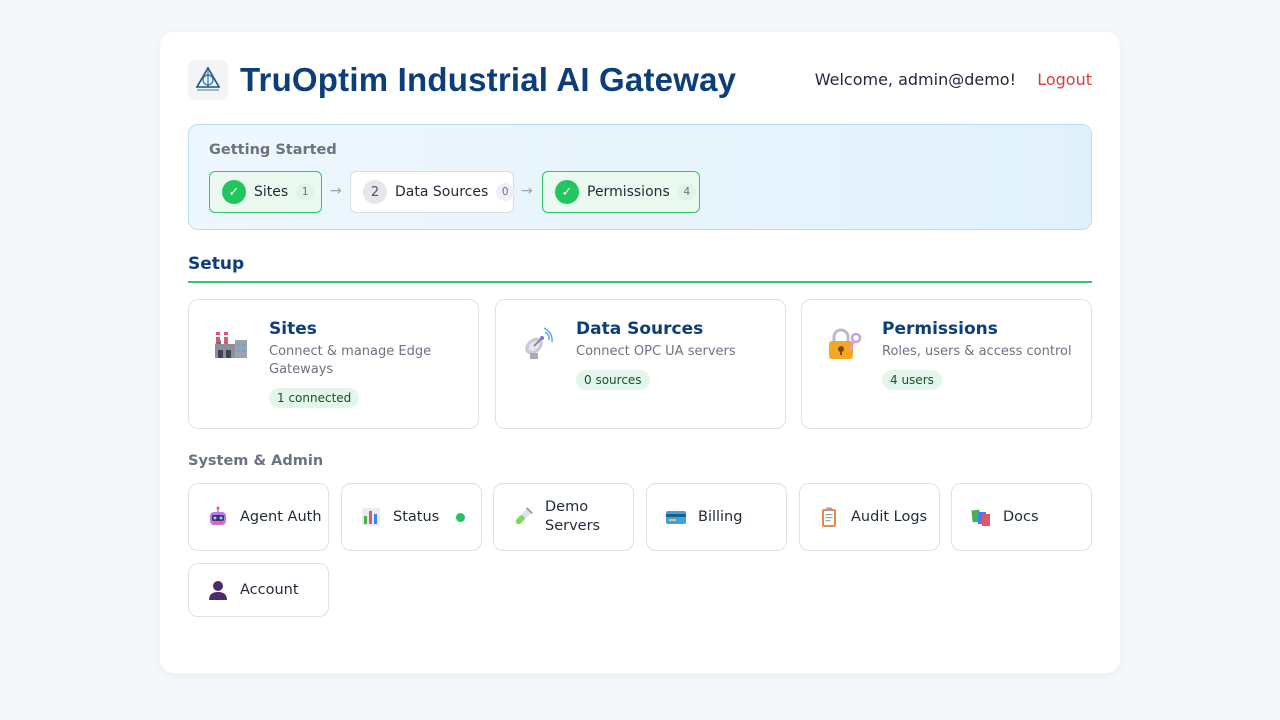 The width and height of the screenshot is (1280, 720). I want to click on setup-card-description: Roles, users & access control, so click(977, 351).